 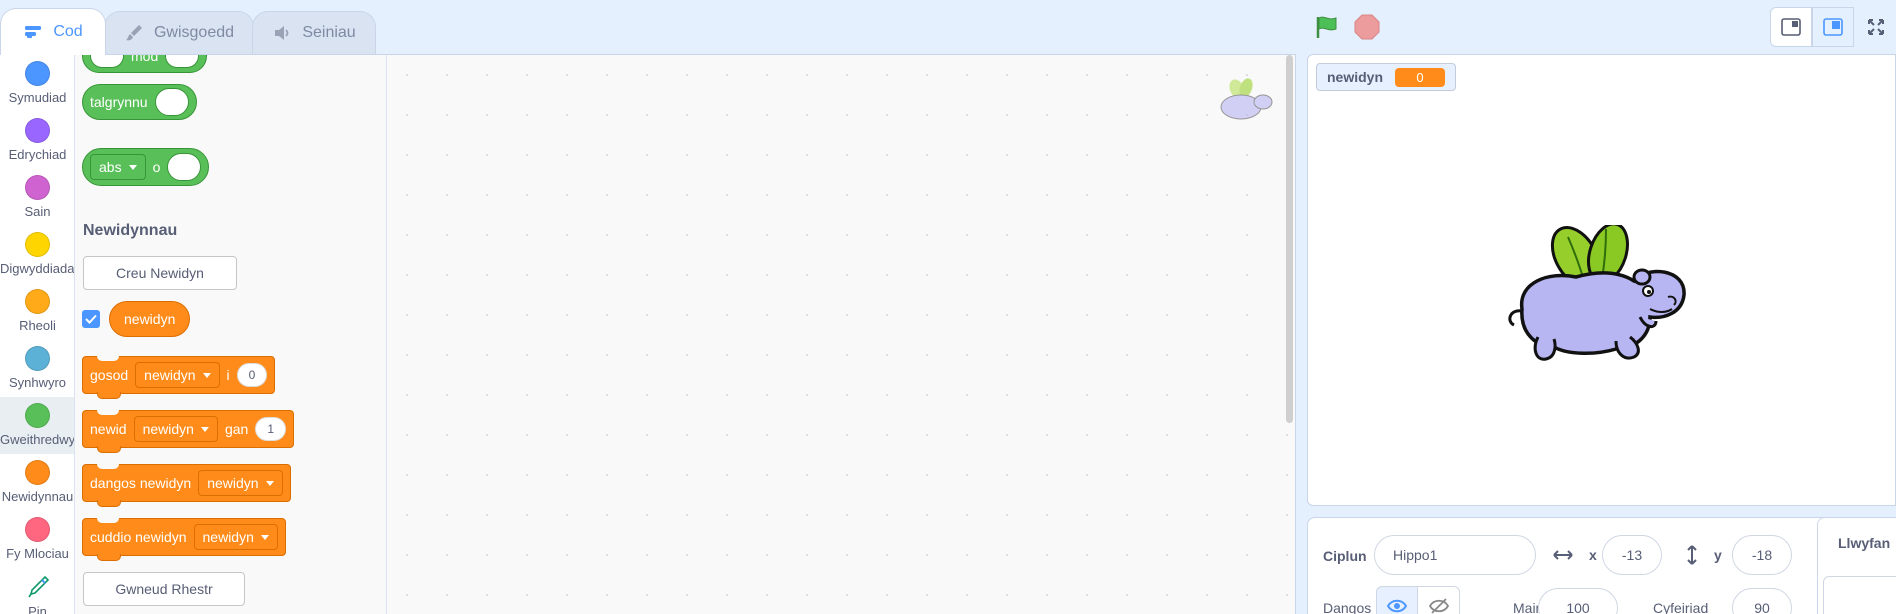 I want to click on direction-label: Cyfeiriad, so click(x=1681, y=607).